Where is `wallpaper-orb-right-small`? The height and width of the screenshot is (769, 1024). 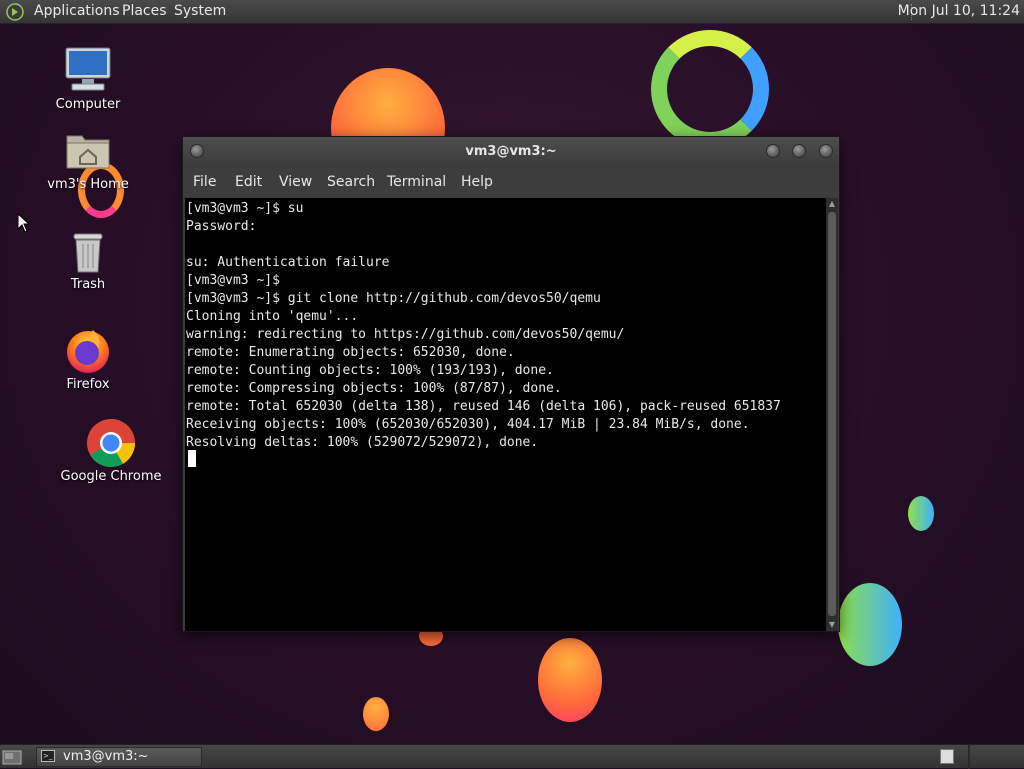
wallpaper-orb-right-small is located at coordinates (921, 513).